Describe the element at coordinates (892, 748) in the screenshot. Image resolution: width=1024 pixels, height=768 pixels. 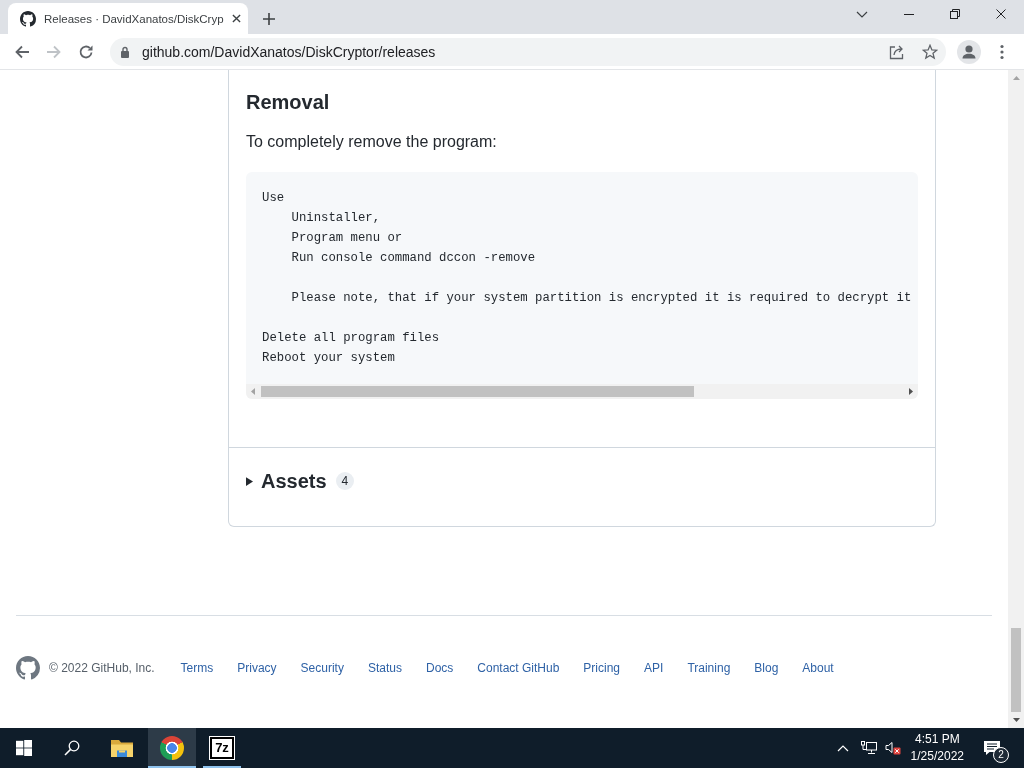
I see `speaker-icon` at that location.